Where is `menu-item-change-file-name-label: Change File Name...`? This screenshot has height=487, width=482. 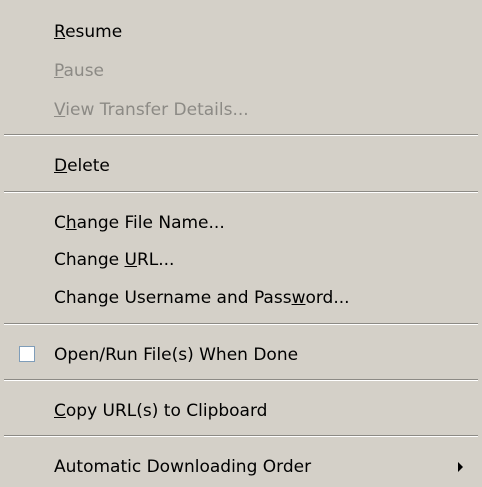 menu-item-change-file-name-label: Change File Name... is located at coordinates (139, 223).